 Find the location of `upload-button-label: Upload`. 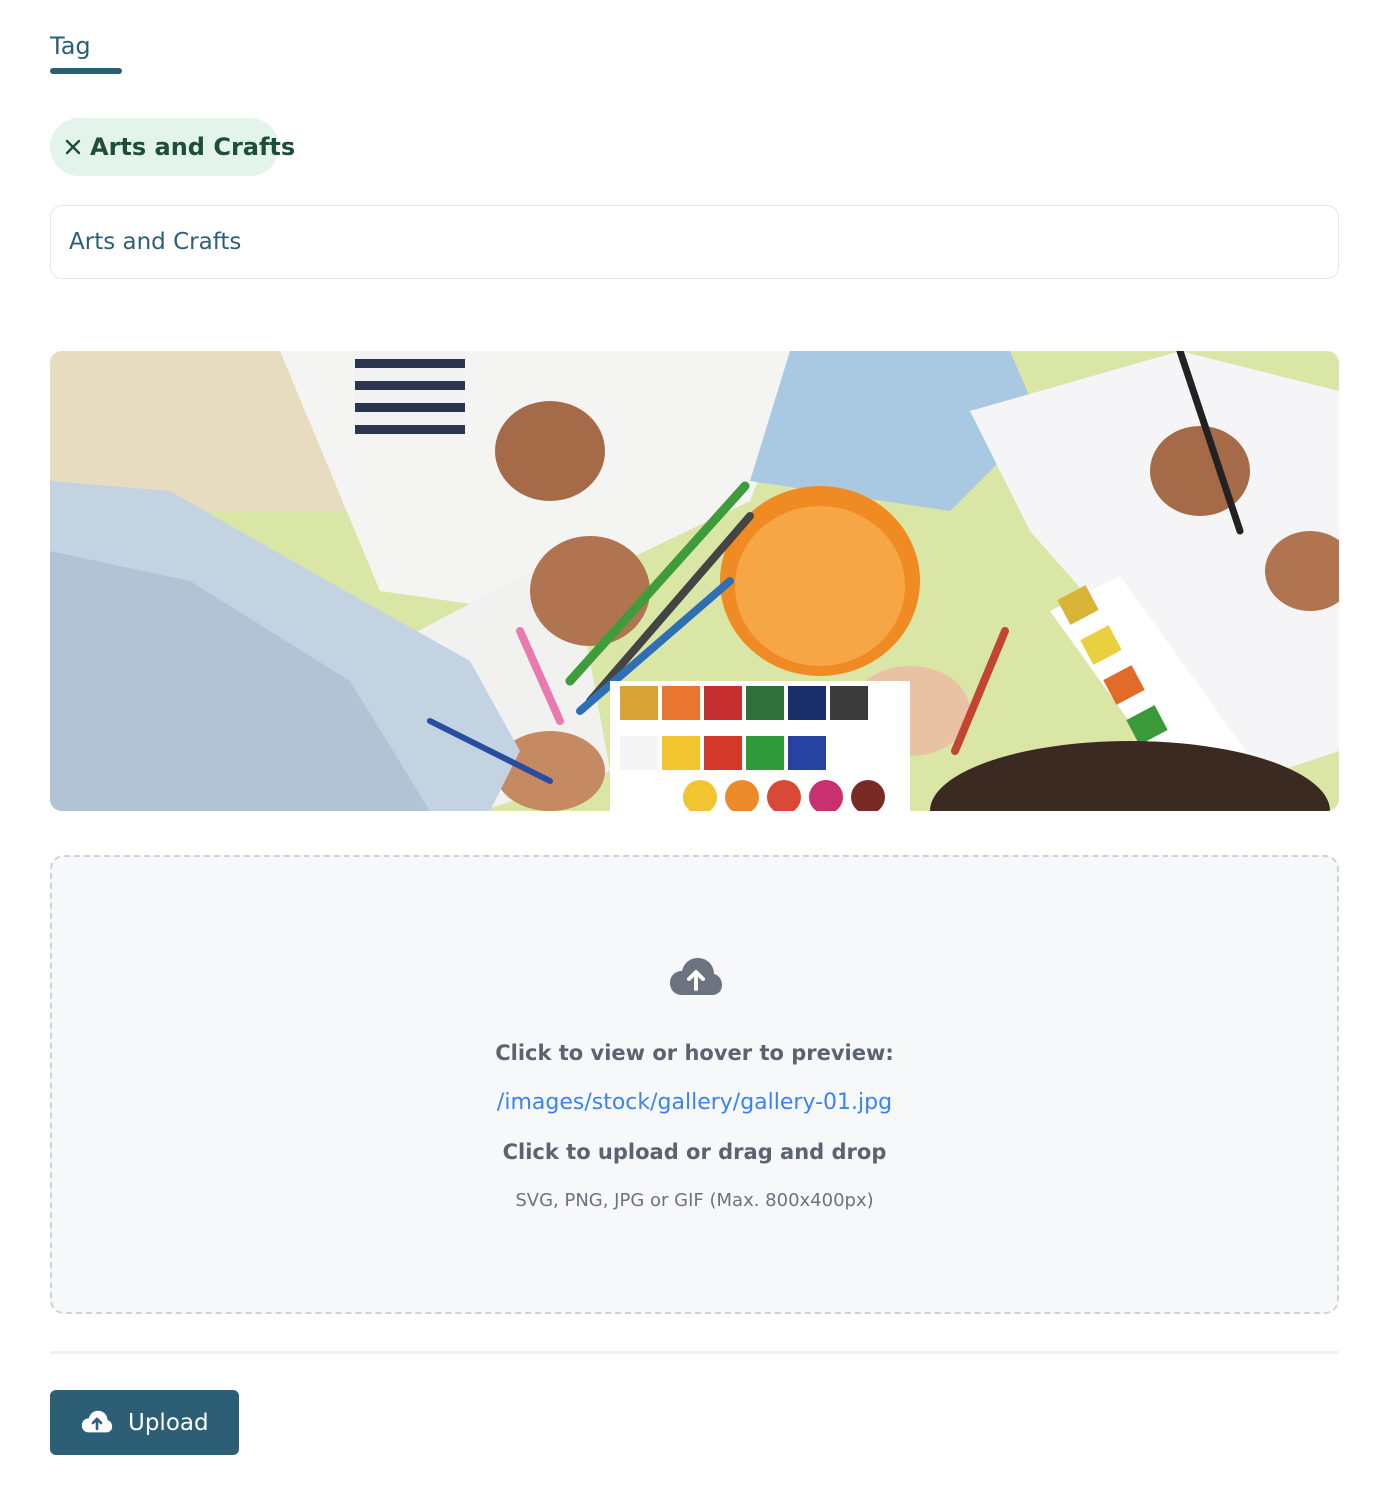

upload-button-label: Upload is located at coordinates (168, 1422).